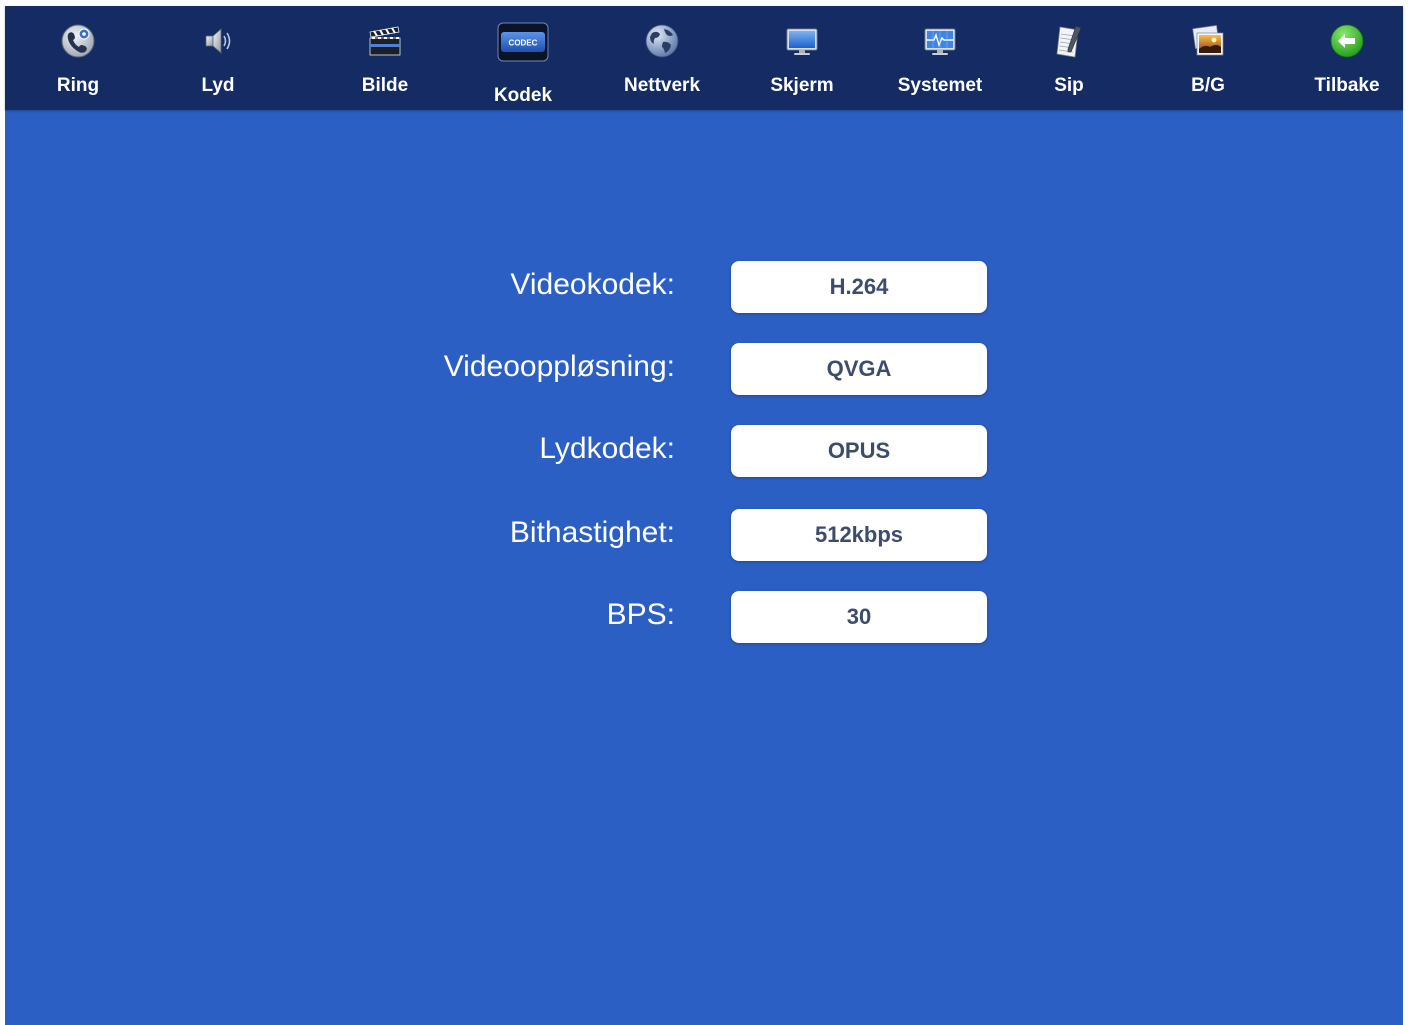  What do you see at coordinates (1069, 85) in the screenshot?
I see `toolbar-label-sip: Sip` at bounding box center [1069, 85].